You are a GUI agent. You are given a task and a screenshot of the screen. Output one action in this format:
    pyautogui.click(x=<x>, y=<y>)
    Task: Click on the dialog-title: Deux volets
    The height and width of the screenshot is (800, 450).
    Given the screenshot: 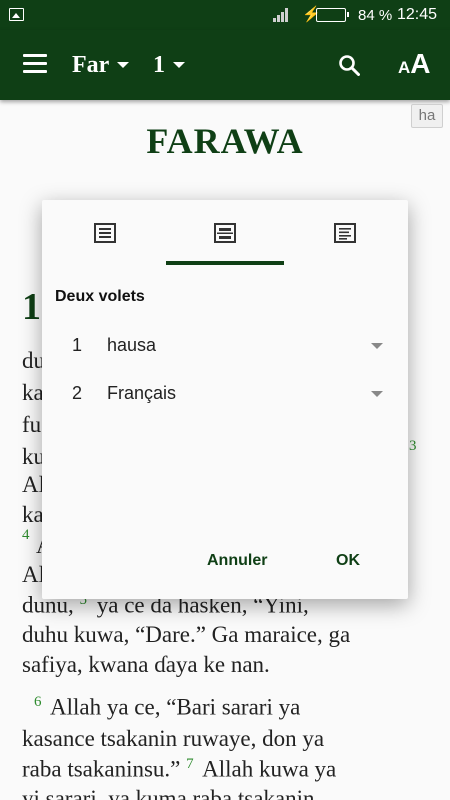 What is the action you would take?
    pyautogui.click(x=100, y=296)
    